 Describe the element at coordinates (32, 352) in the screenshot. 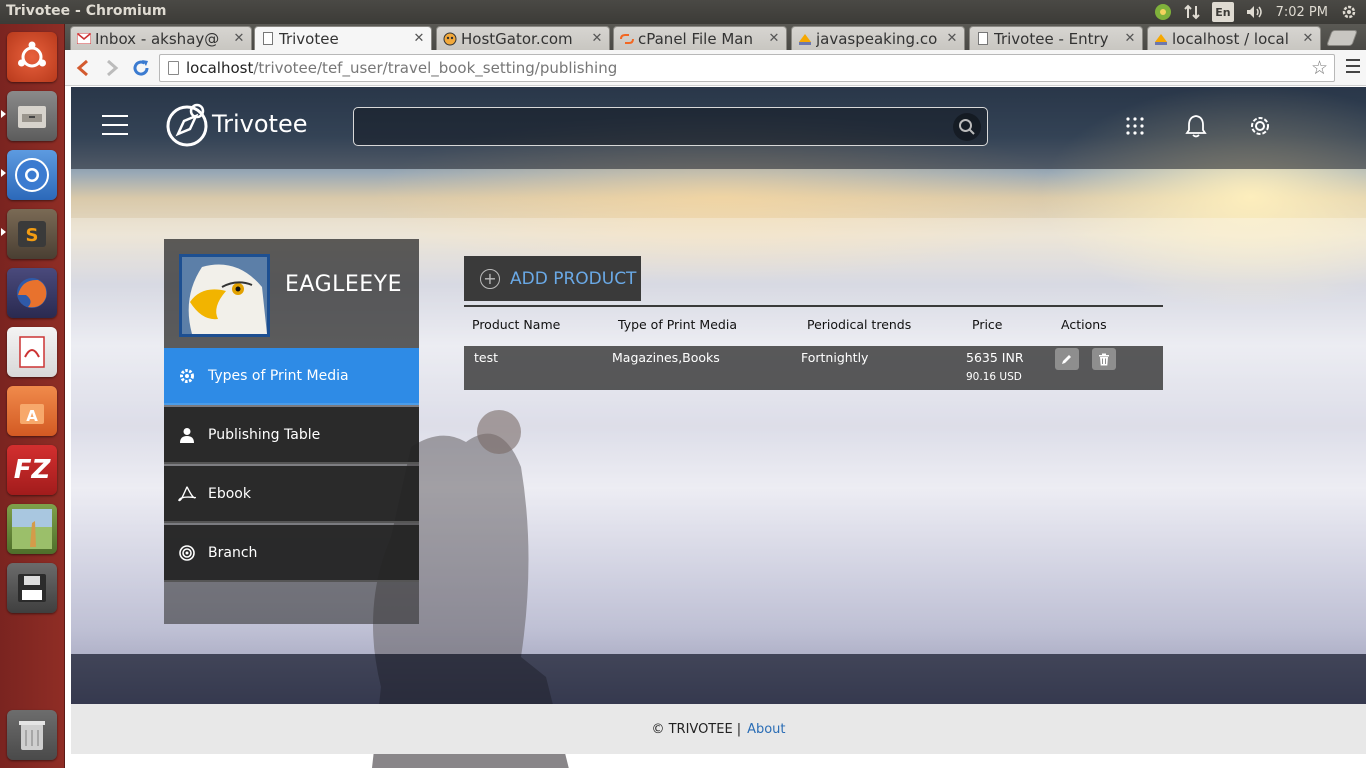

I see `document-viewer-icon` at that location.